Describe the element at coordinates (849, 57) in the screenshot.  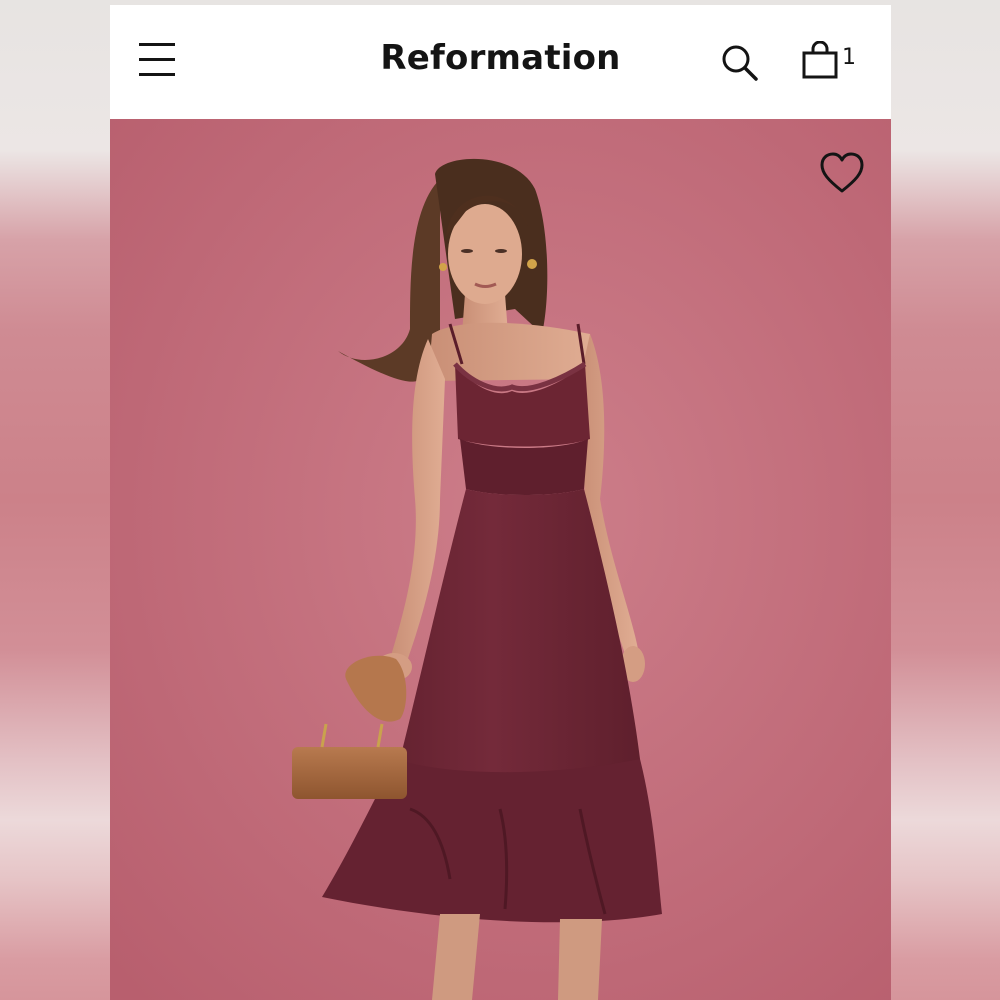
I see `bag-count-badge: 1` at that location.